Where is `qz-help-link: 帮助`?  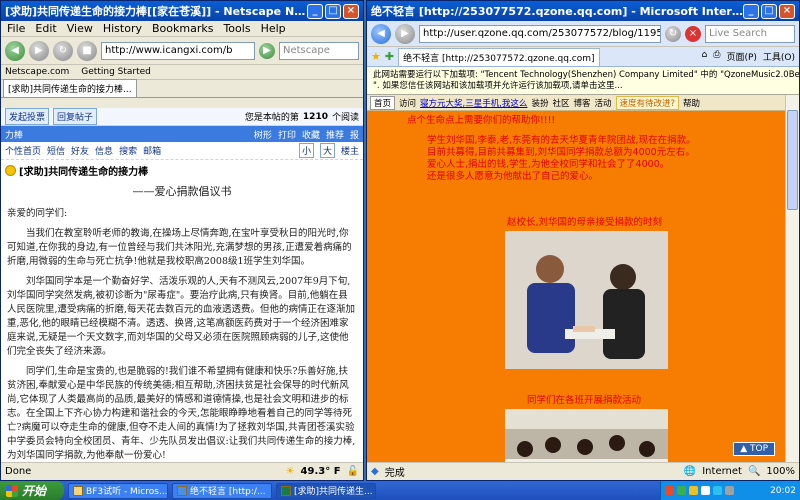 qz-help-link: 帮助 is located at coordinates (691, 103).